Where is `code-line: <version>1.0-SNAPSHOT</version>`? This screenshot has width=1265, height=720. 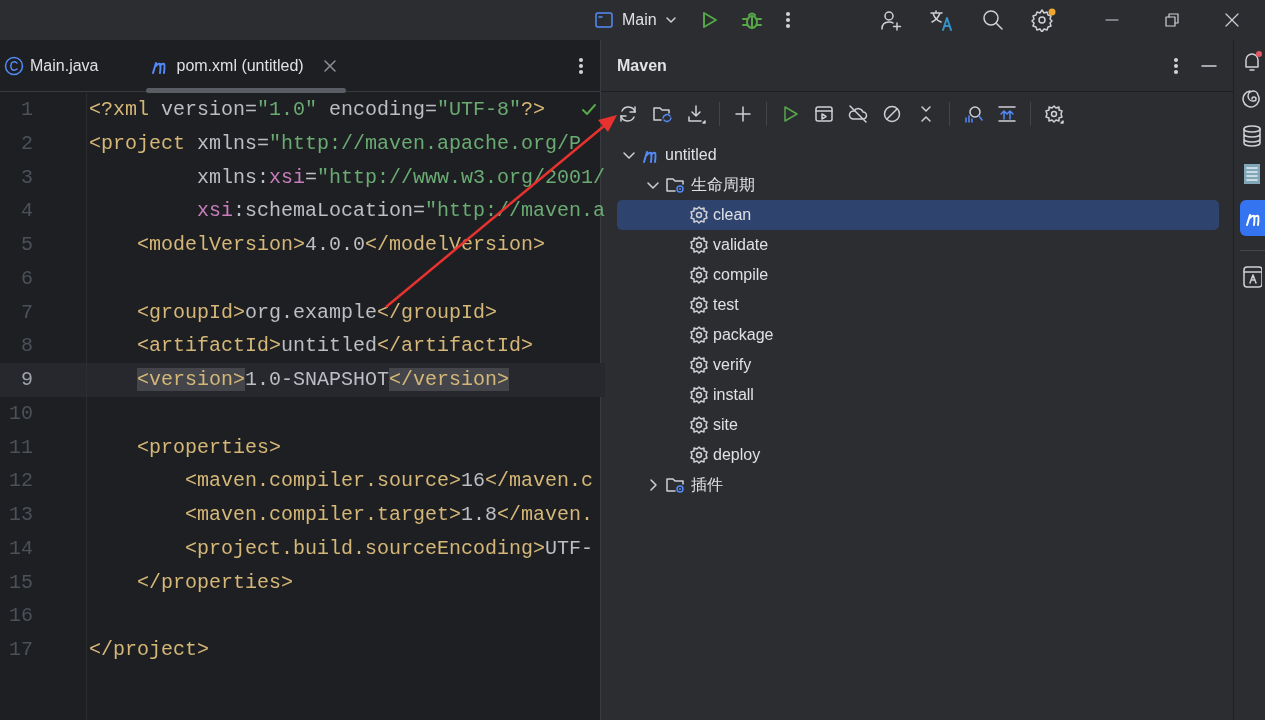 code-line: <version>1.0-SNAPSHOT</version> is located at coordinates (323, 380).